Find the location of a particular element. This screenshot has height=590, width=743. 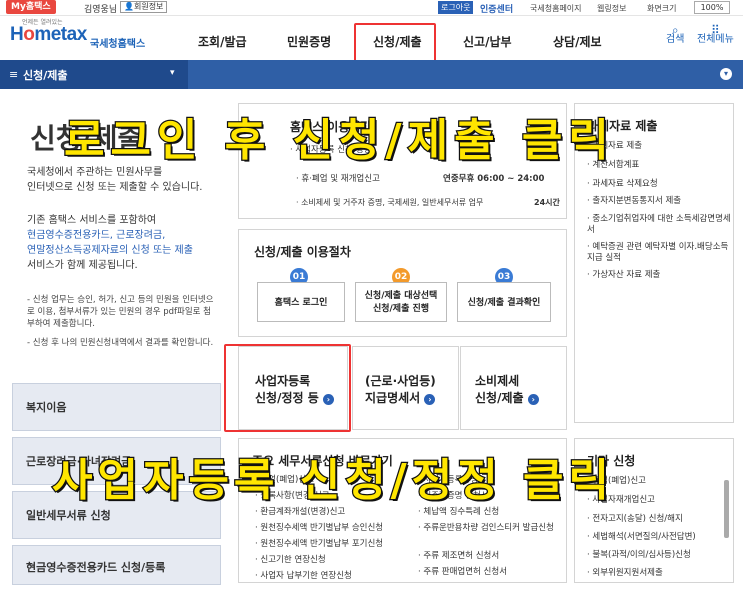

intro-line-2: 인터넷으로 신청 또는 제출할 수 있습니다. is located at coordinates (115, 187).